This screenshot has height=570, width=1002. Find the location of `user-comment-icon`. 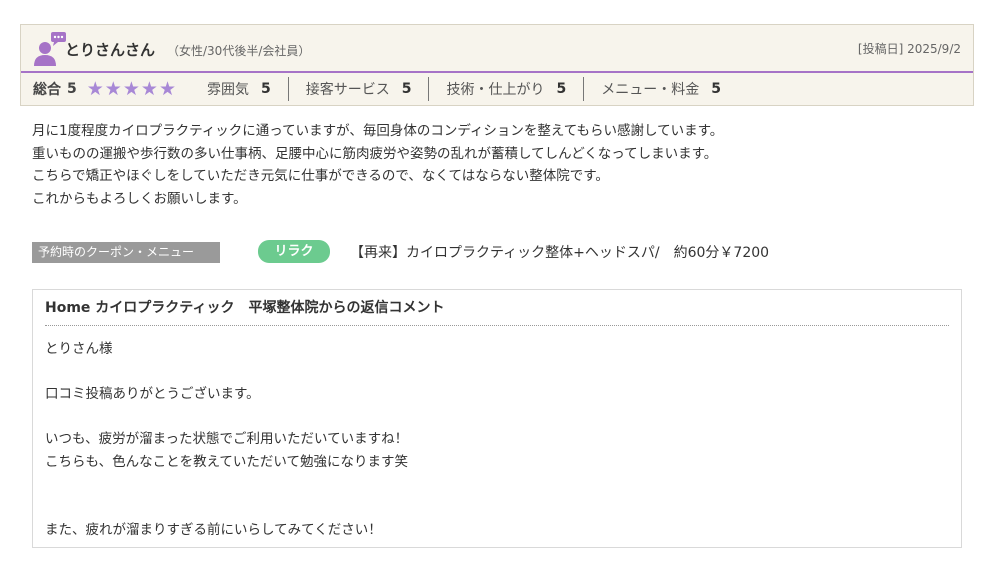

user-comment-icon is located at coordinates (50, 49).